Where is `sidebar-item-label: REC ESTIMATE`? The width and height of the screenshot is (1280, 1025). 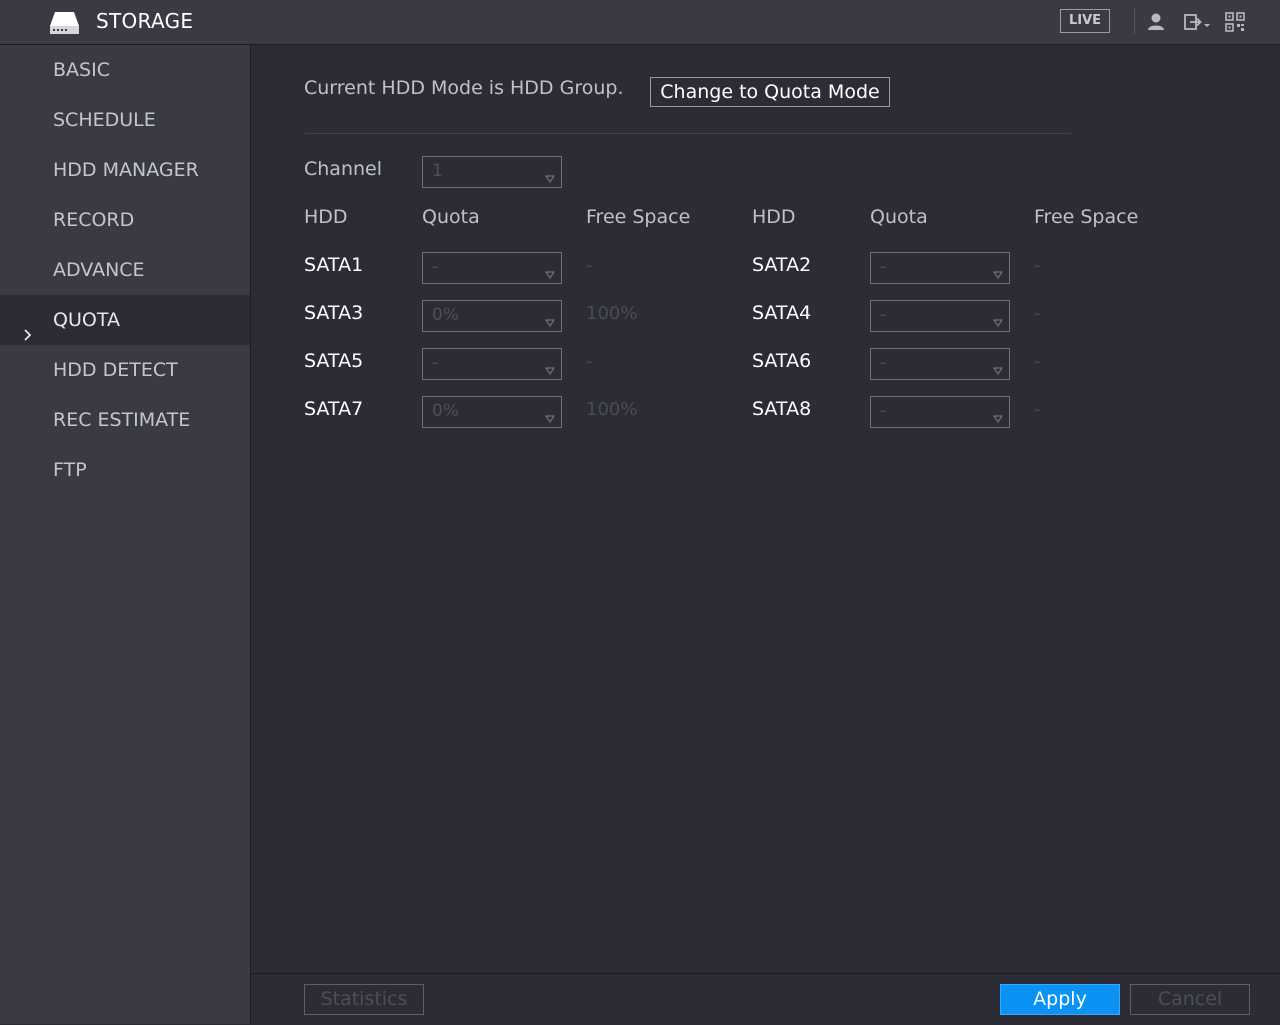 sidebar-item-label: REC ESTIMATE is located at coordinates (122, 420).